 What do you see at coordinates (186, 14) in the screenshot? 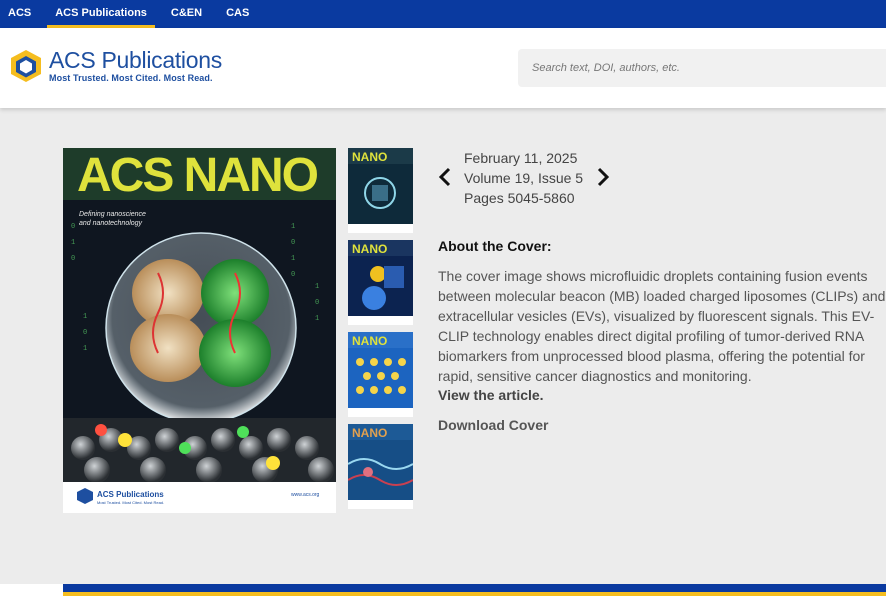
I see `topnav-cen-link: C&EN` at bounding box center [186, 14].